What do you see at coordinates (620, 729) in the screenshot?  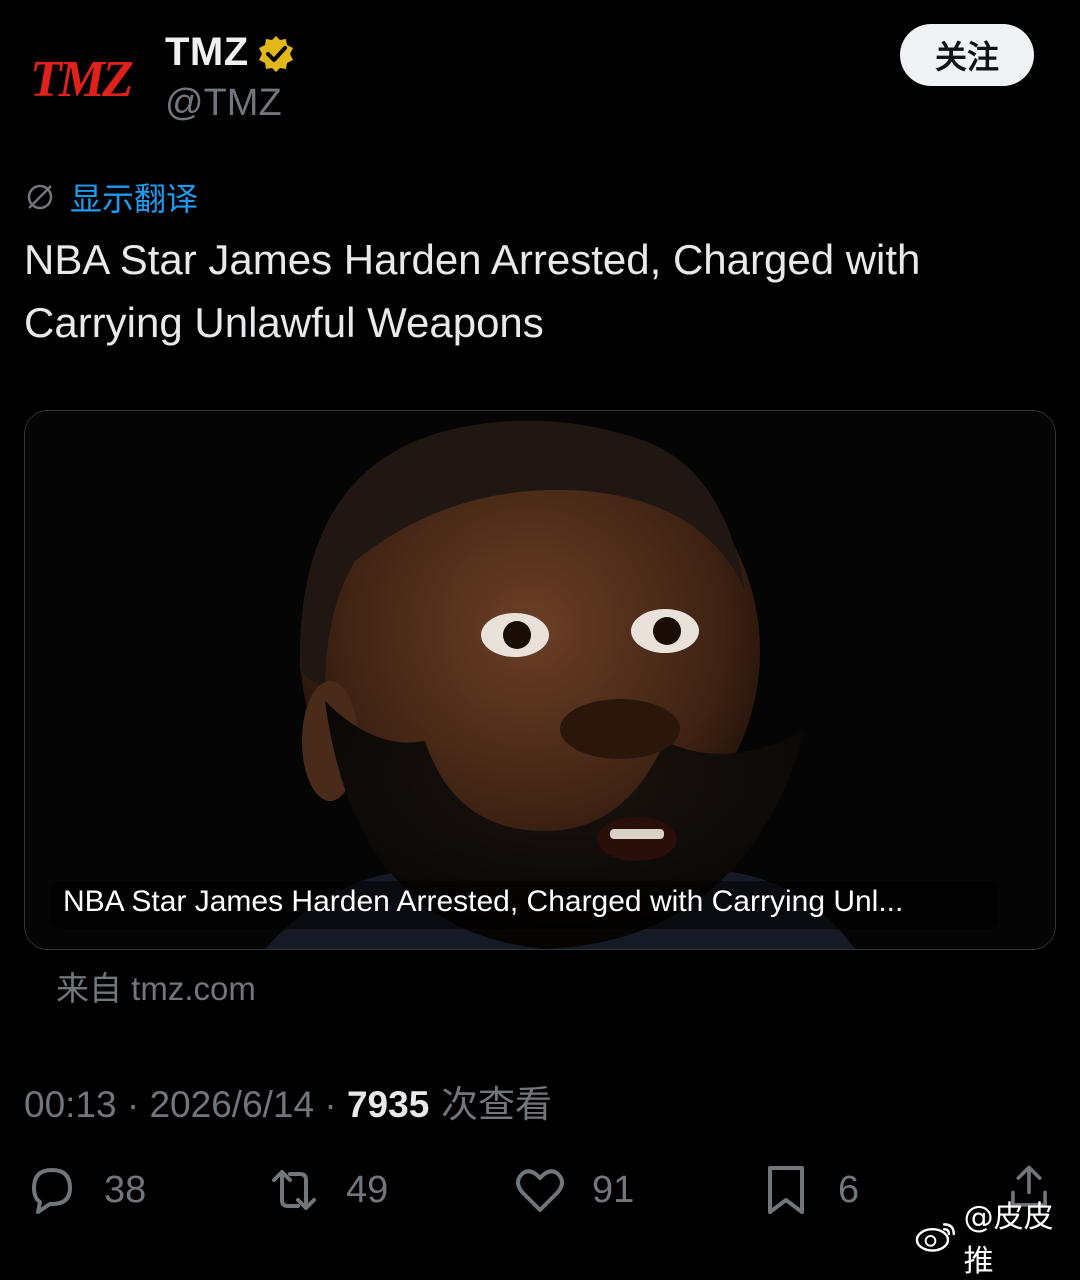 I see `nose` at bounding box center [620, 729].